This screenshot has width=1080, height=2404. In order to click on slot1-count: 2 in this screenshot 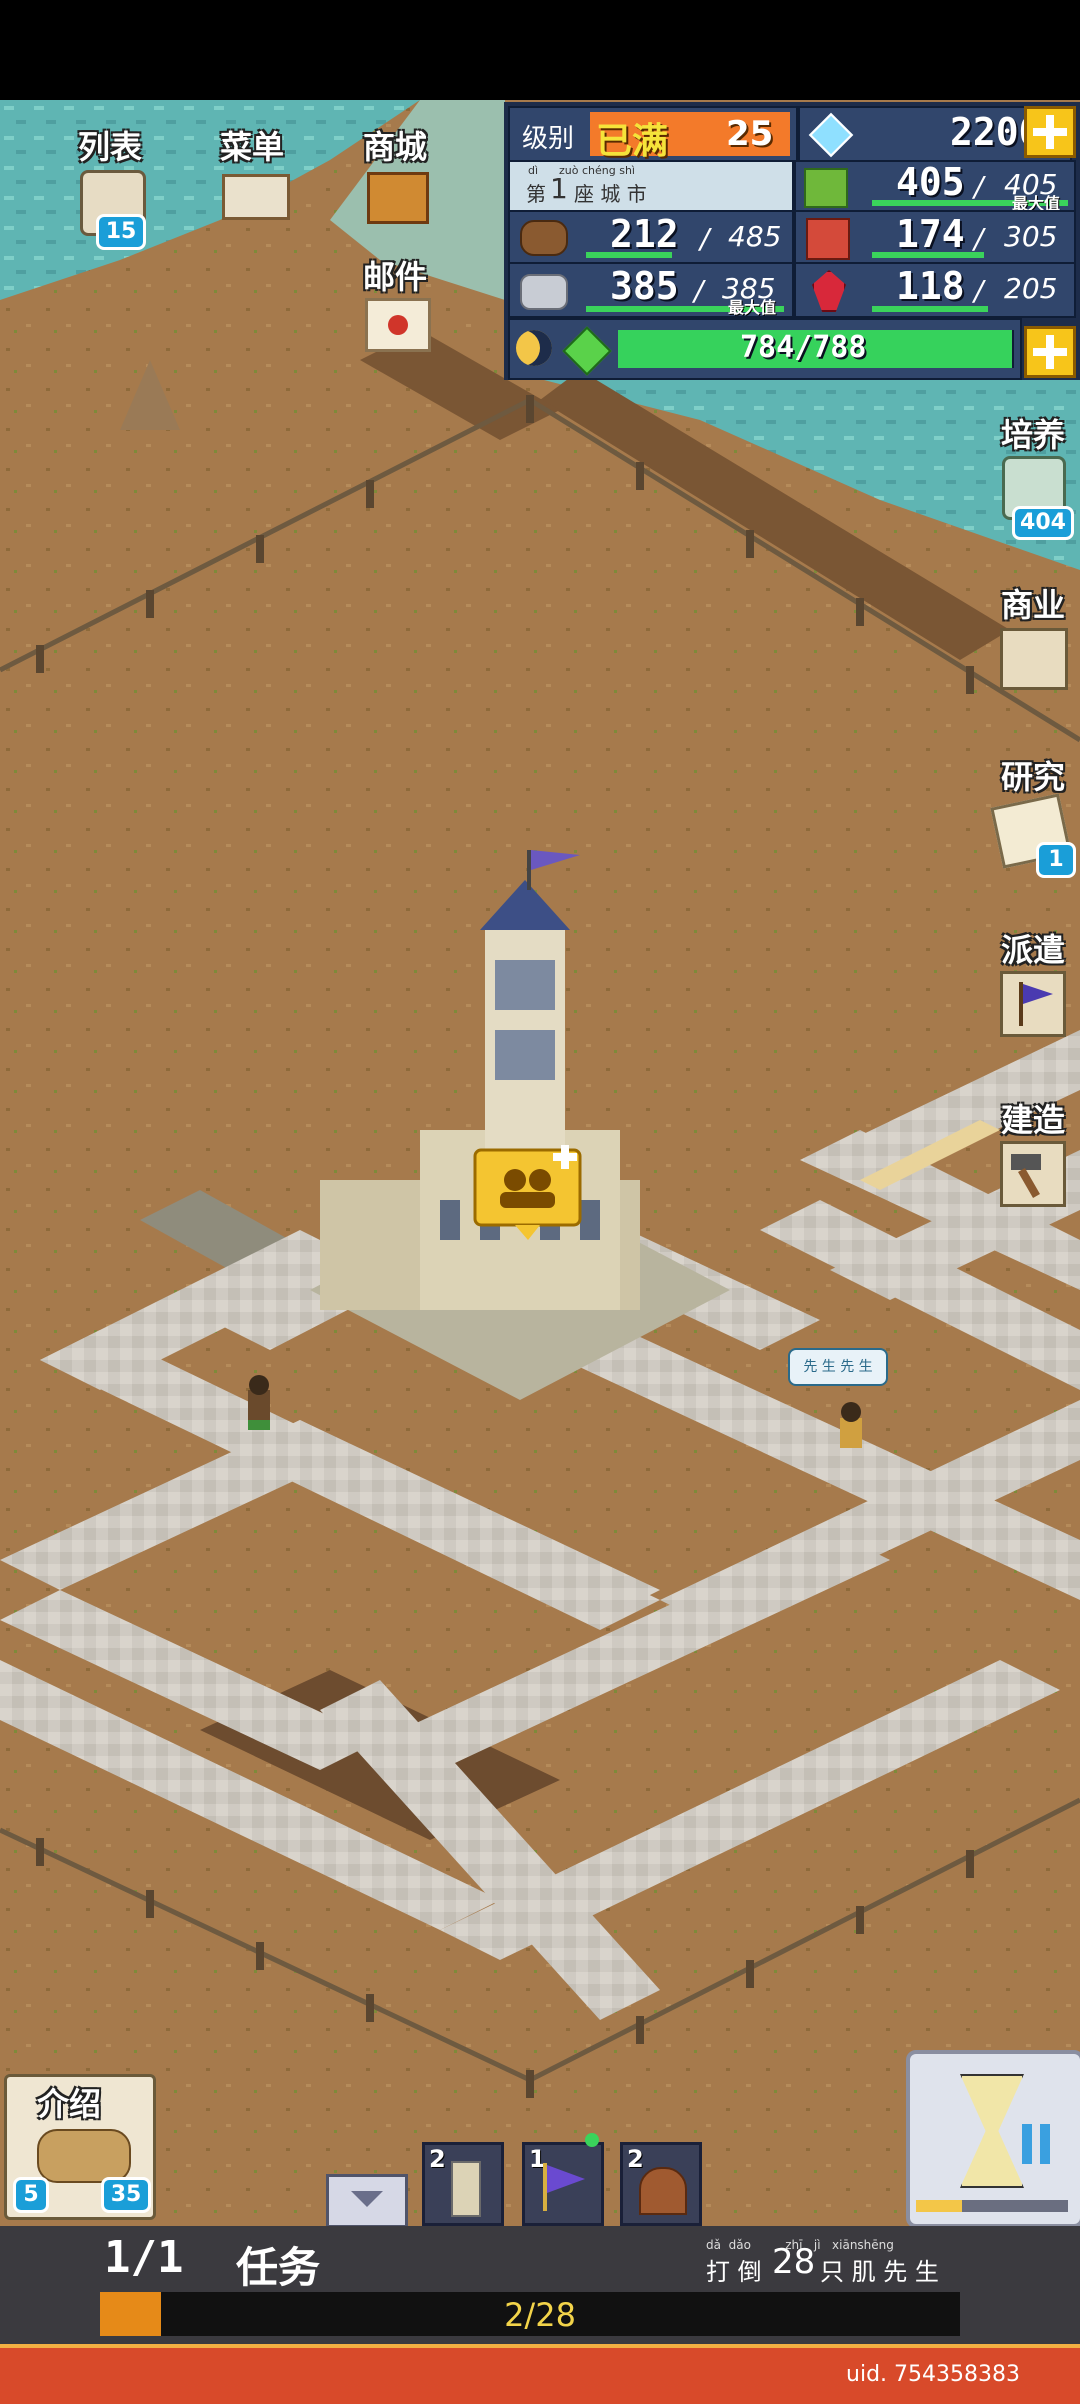, I will do `click(437, 2159)`.